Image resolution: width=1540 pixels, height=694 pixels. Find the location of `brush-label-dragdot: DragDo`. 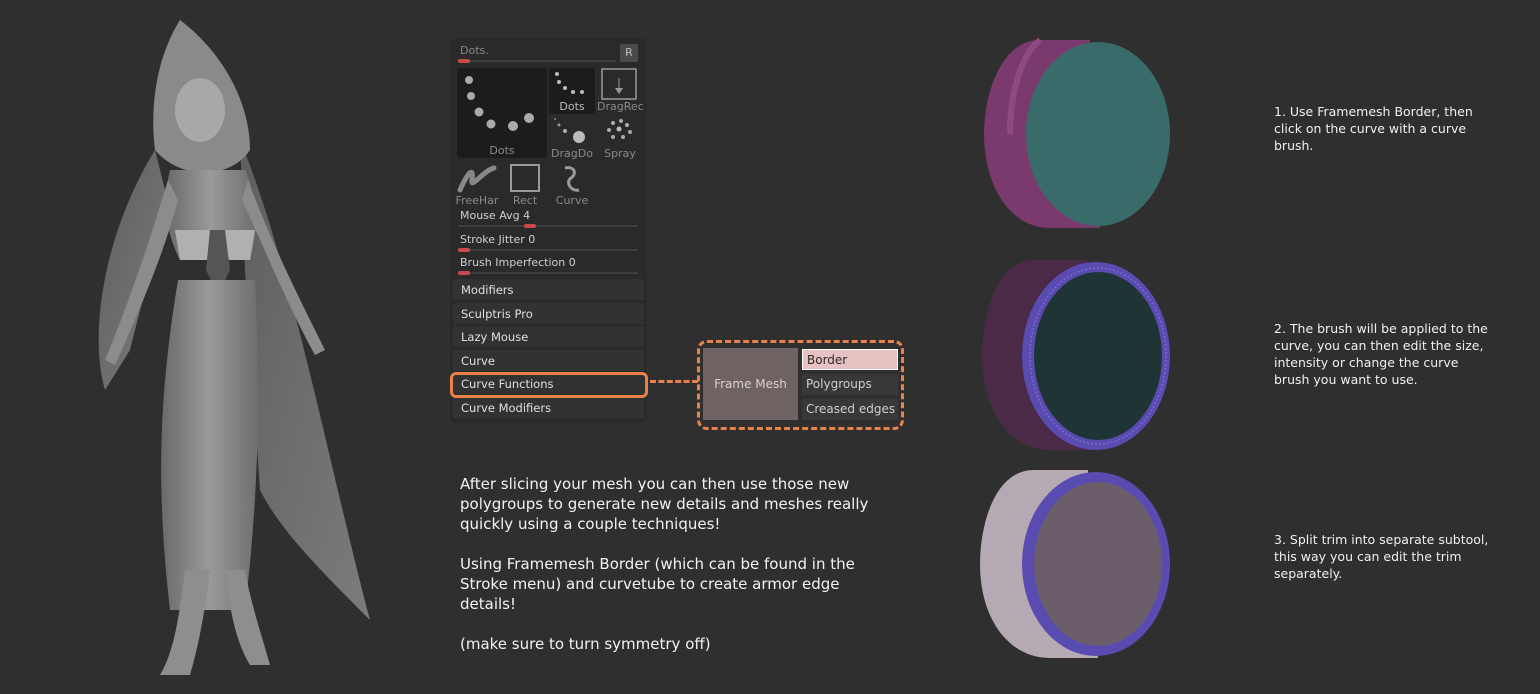

brush-label-dragdot: DragDo is located at coordinates (572, 153).